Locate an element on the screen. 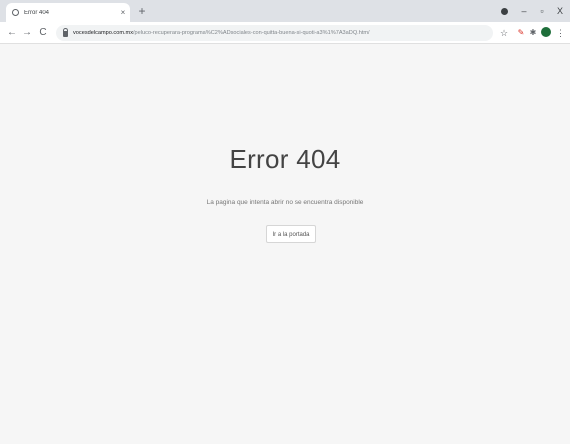 Image resolution: width=570 pixels, height=444 pixels. tab-title: Error 404 is located at coordinates (37, 12).